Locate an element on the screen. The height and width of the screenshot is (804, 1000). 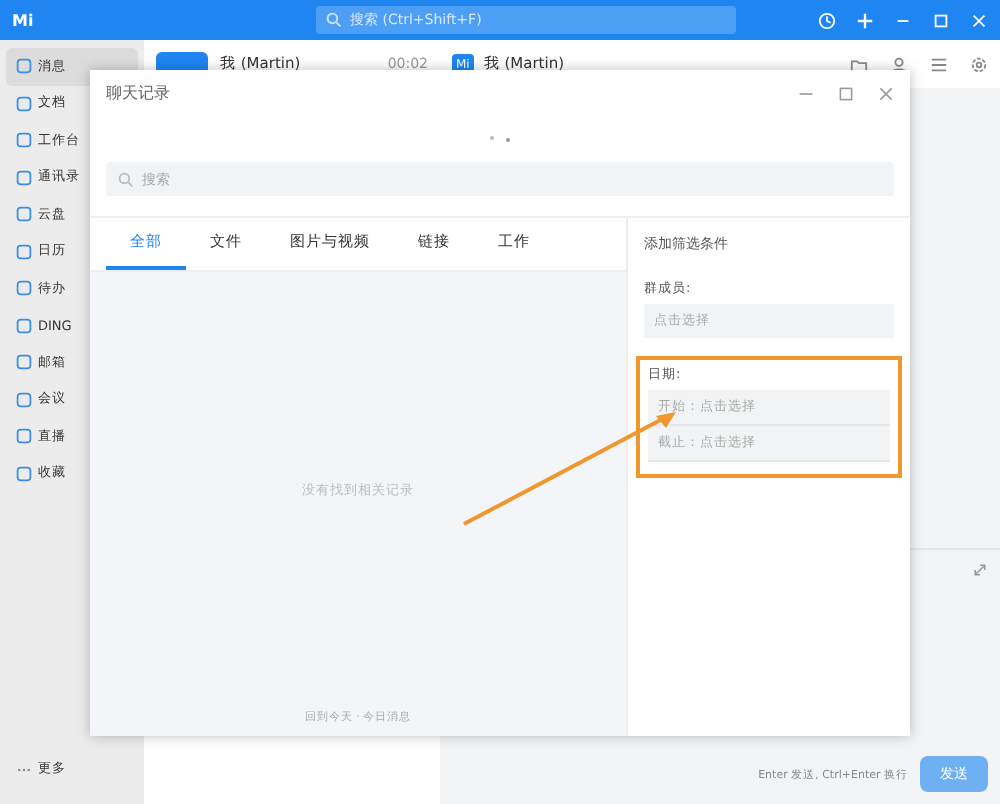
app-logo: Mi is located at coordinates (24, 20).